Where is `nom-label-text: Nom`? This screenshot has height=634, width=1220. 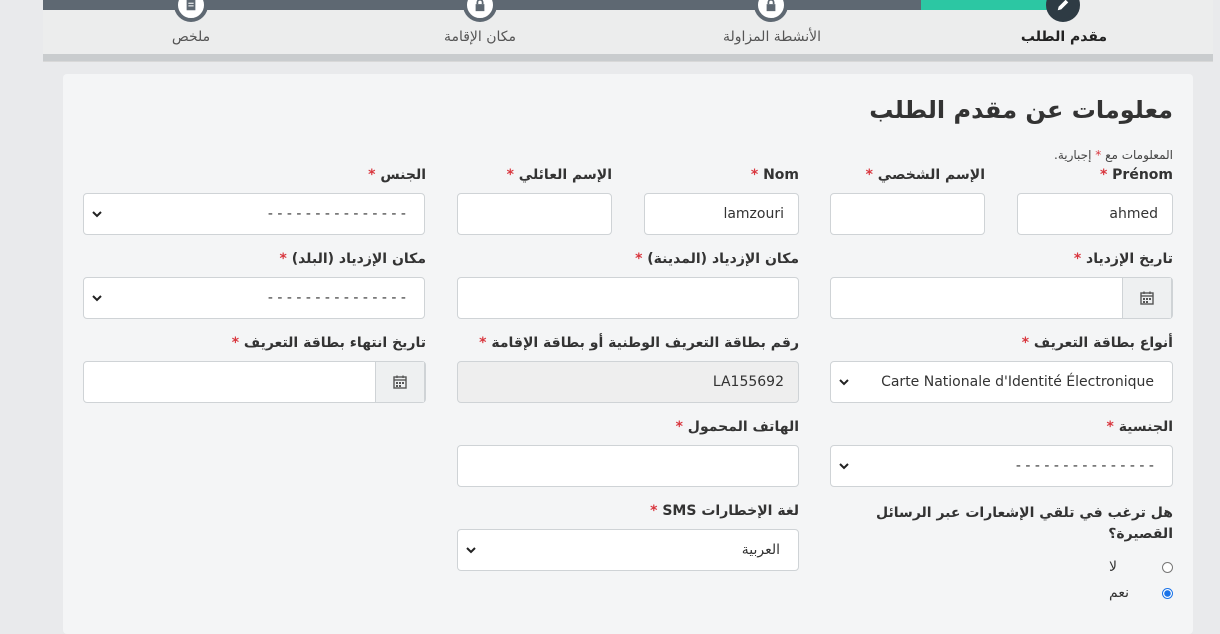 nom-label-text: Nom is located at coordinates (781, 175).